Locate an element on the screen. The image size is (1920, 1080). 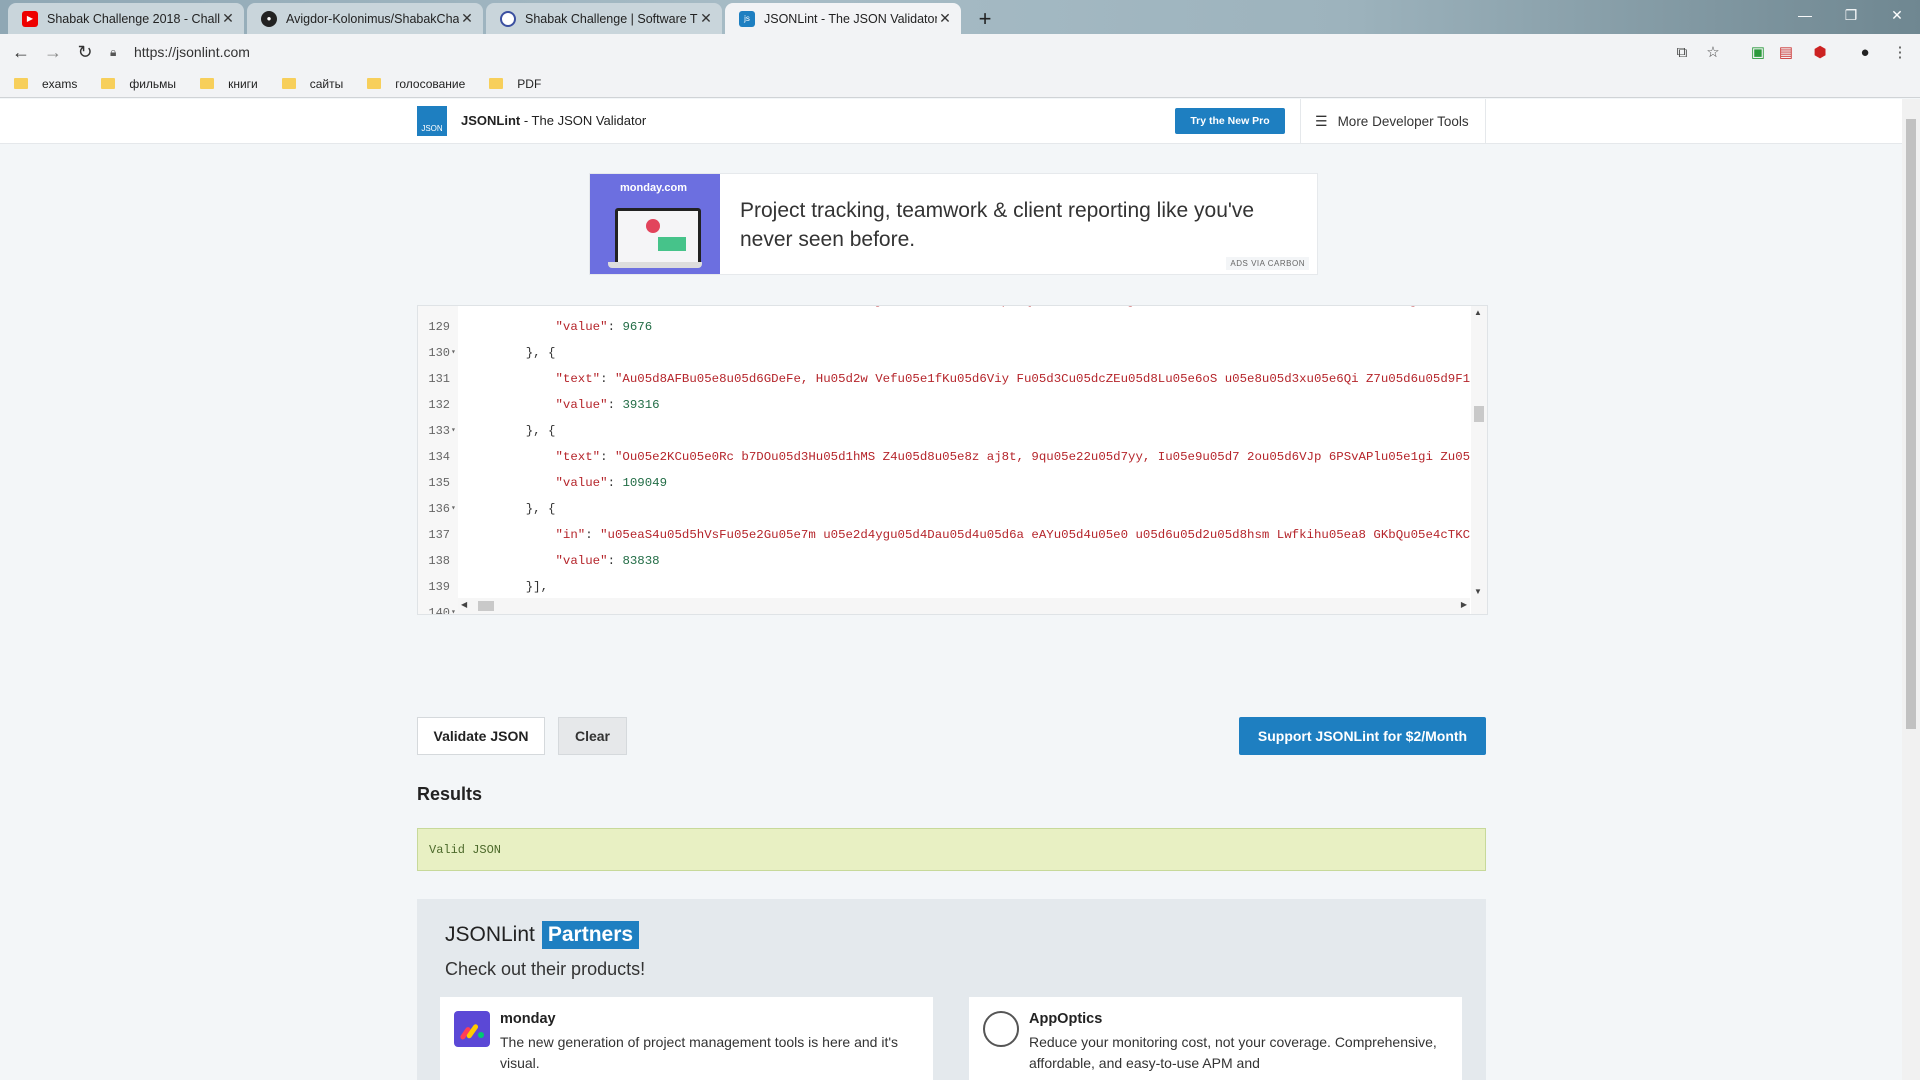
restore-icon: ❐ is located at coordinates (1851, 15).